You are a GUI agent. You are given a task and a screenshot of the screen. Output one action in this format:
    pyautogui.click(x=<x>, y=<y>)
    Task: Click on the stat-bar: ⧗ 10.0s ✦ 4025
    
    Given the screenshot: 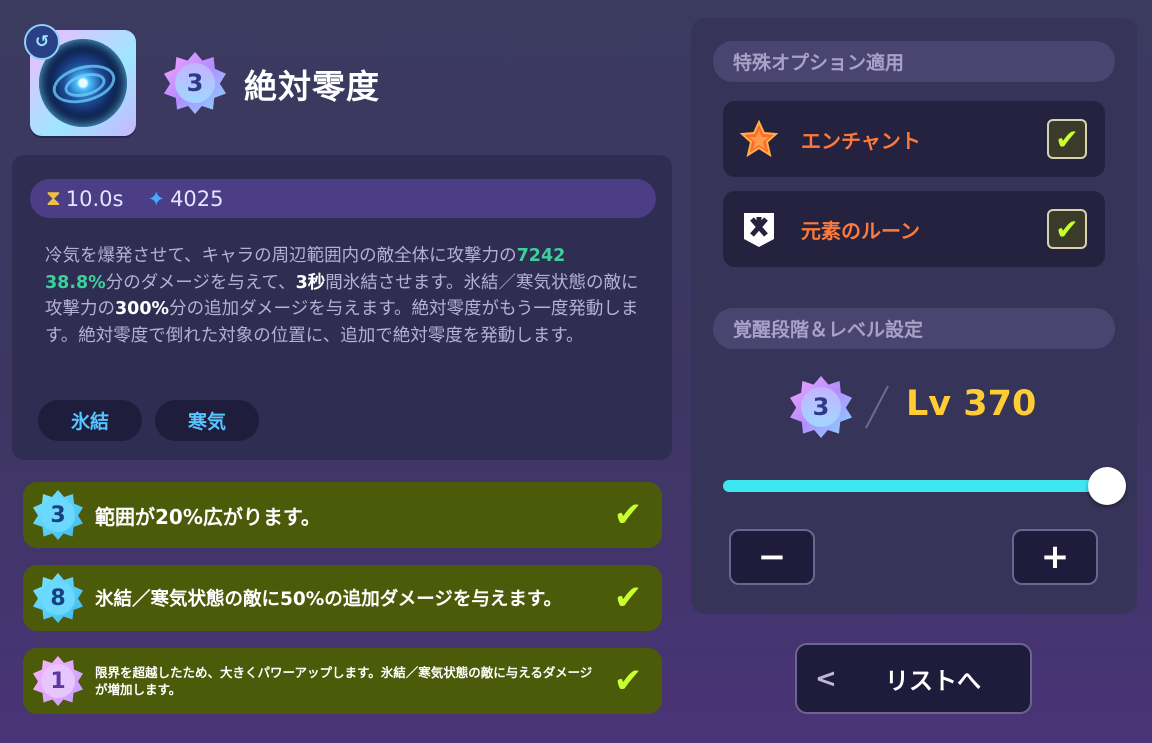 What is the action you would take?
    pyautogui.click(x=343, y=198)
    